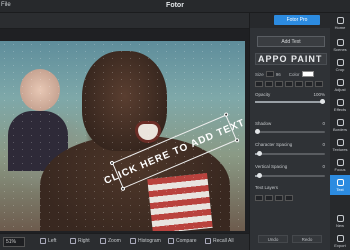 Image resolution: width=350 pixels, height=250 pixels. I want to click on rotate-left-icon, so click(43, 241).